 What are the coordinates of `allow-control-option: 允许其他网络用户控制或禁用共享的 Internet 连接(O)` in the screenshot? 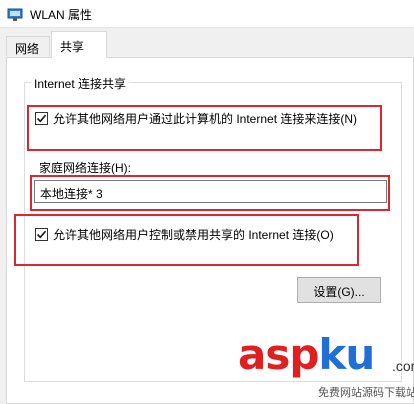 It's located at (184, 234).